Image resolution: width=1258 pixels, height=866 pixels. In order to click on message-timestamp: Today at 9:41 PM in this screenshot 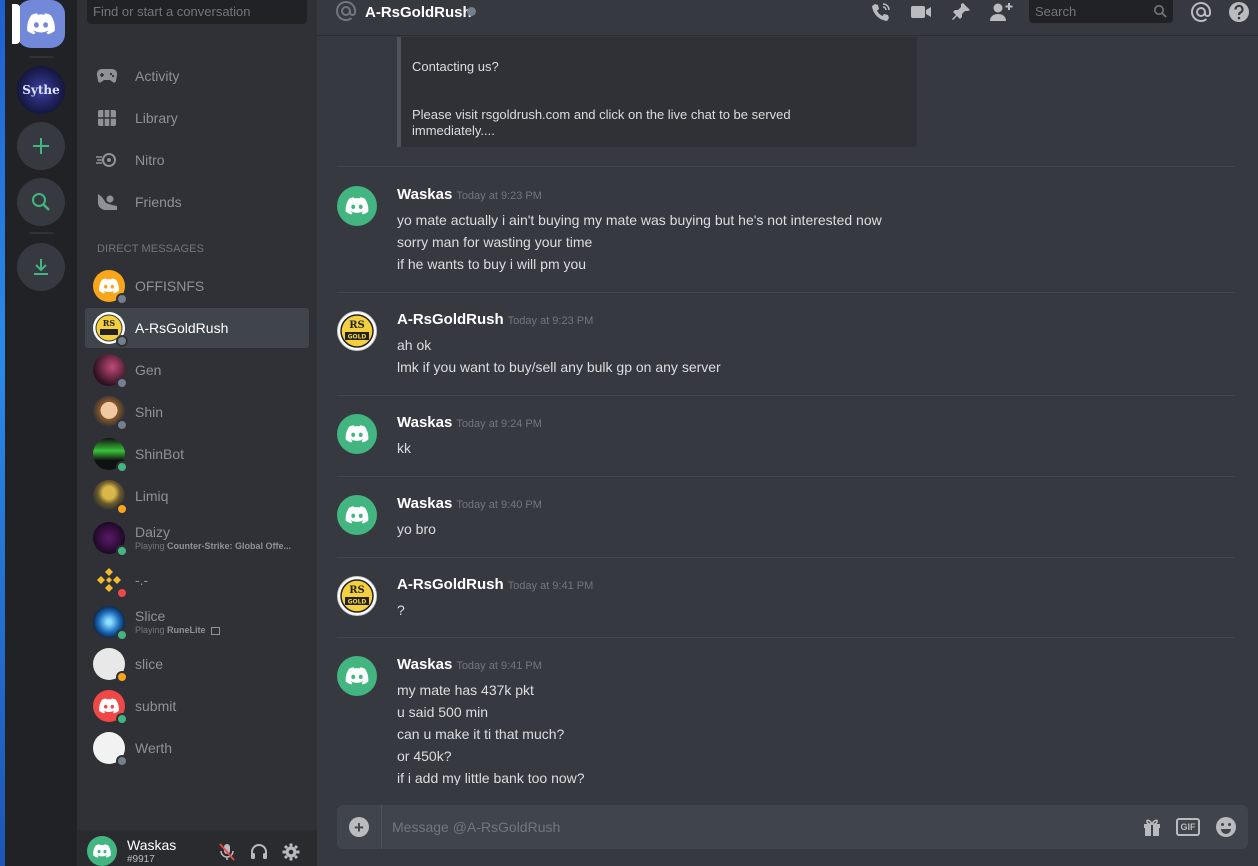, I will do `click(499, 666)`.